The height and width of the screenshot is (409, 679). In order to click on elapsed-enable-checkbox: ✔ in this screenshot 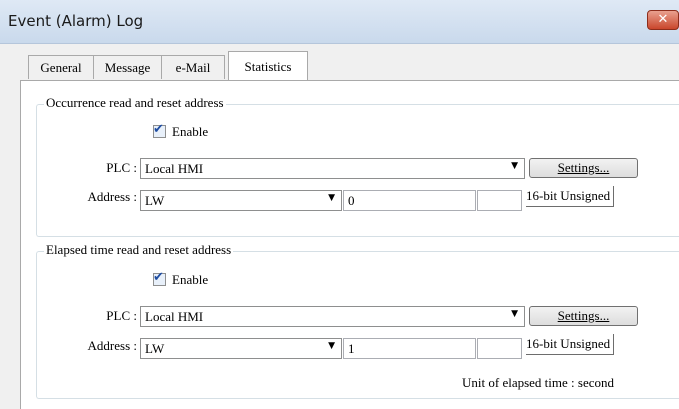, I will do `click(159, 278)`.